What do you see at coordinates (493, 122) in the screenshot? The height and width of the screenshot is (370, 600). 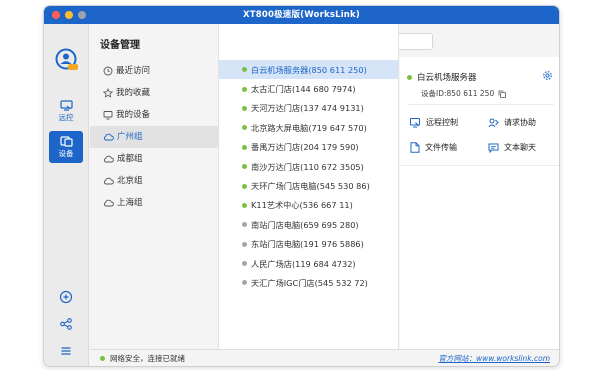 I see `user-assist-icon` at bounding box center [493, 122].